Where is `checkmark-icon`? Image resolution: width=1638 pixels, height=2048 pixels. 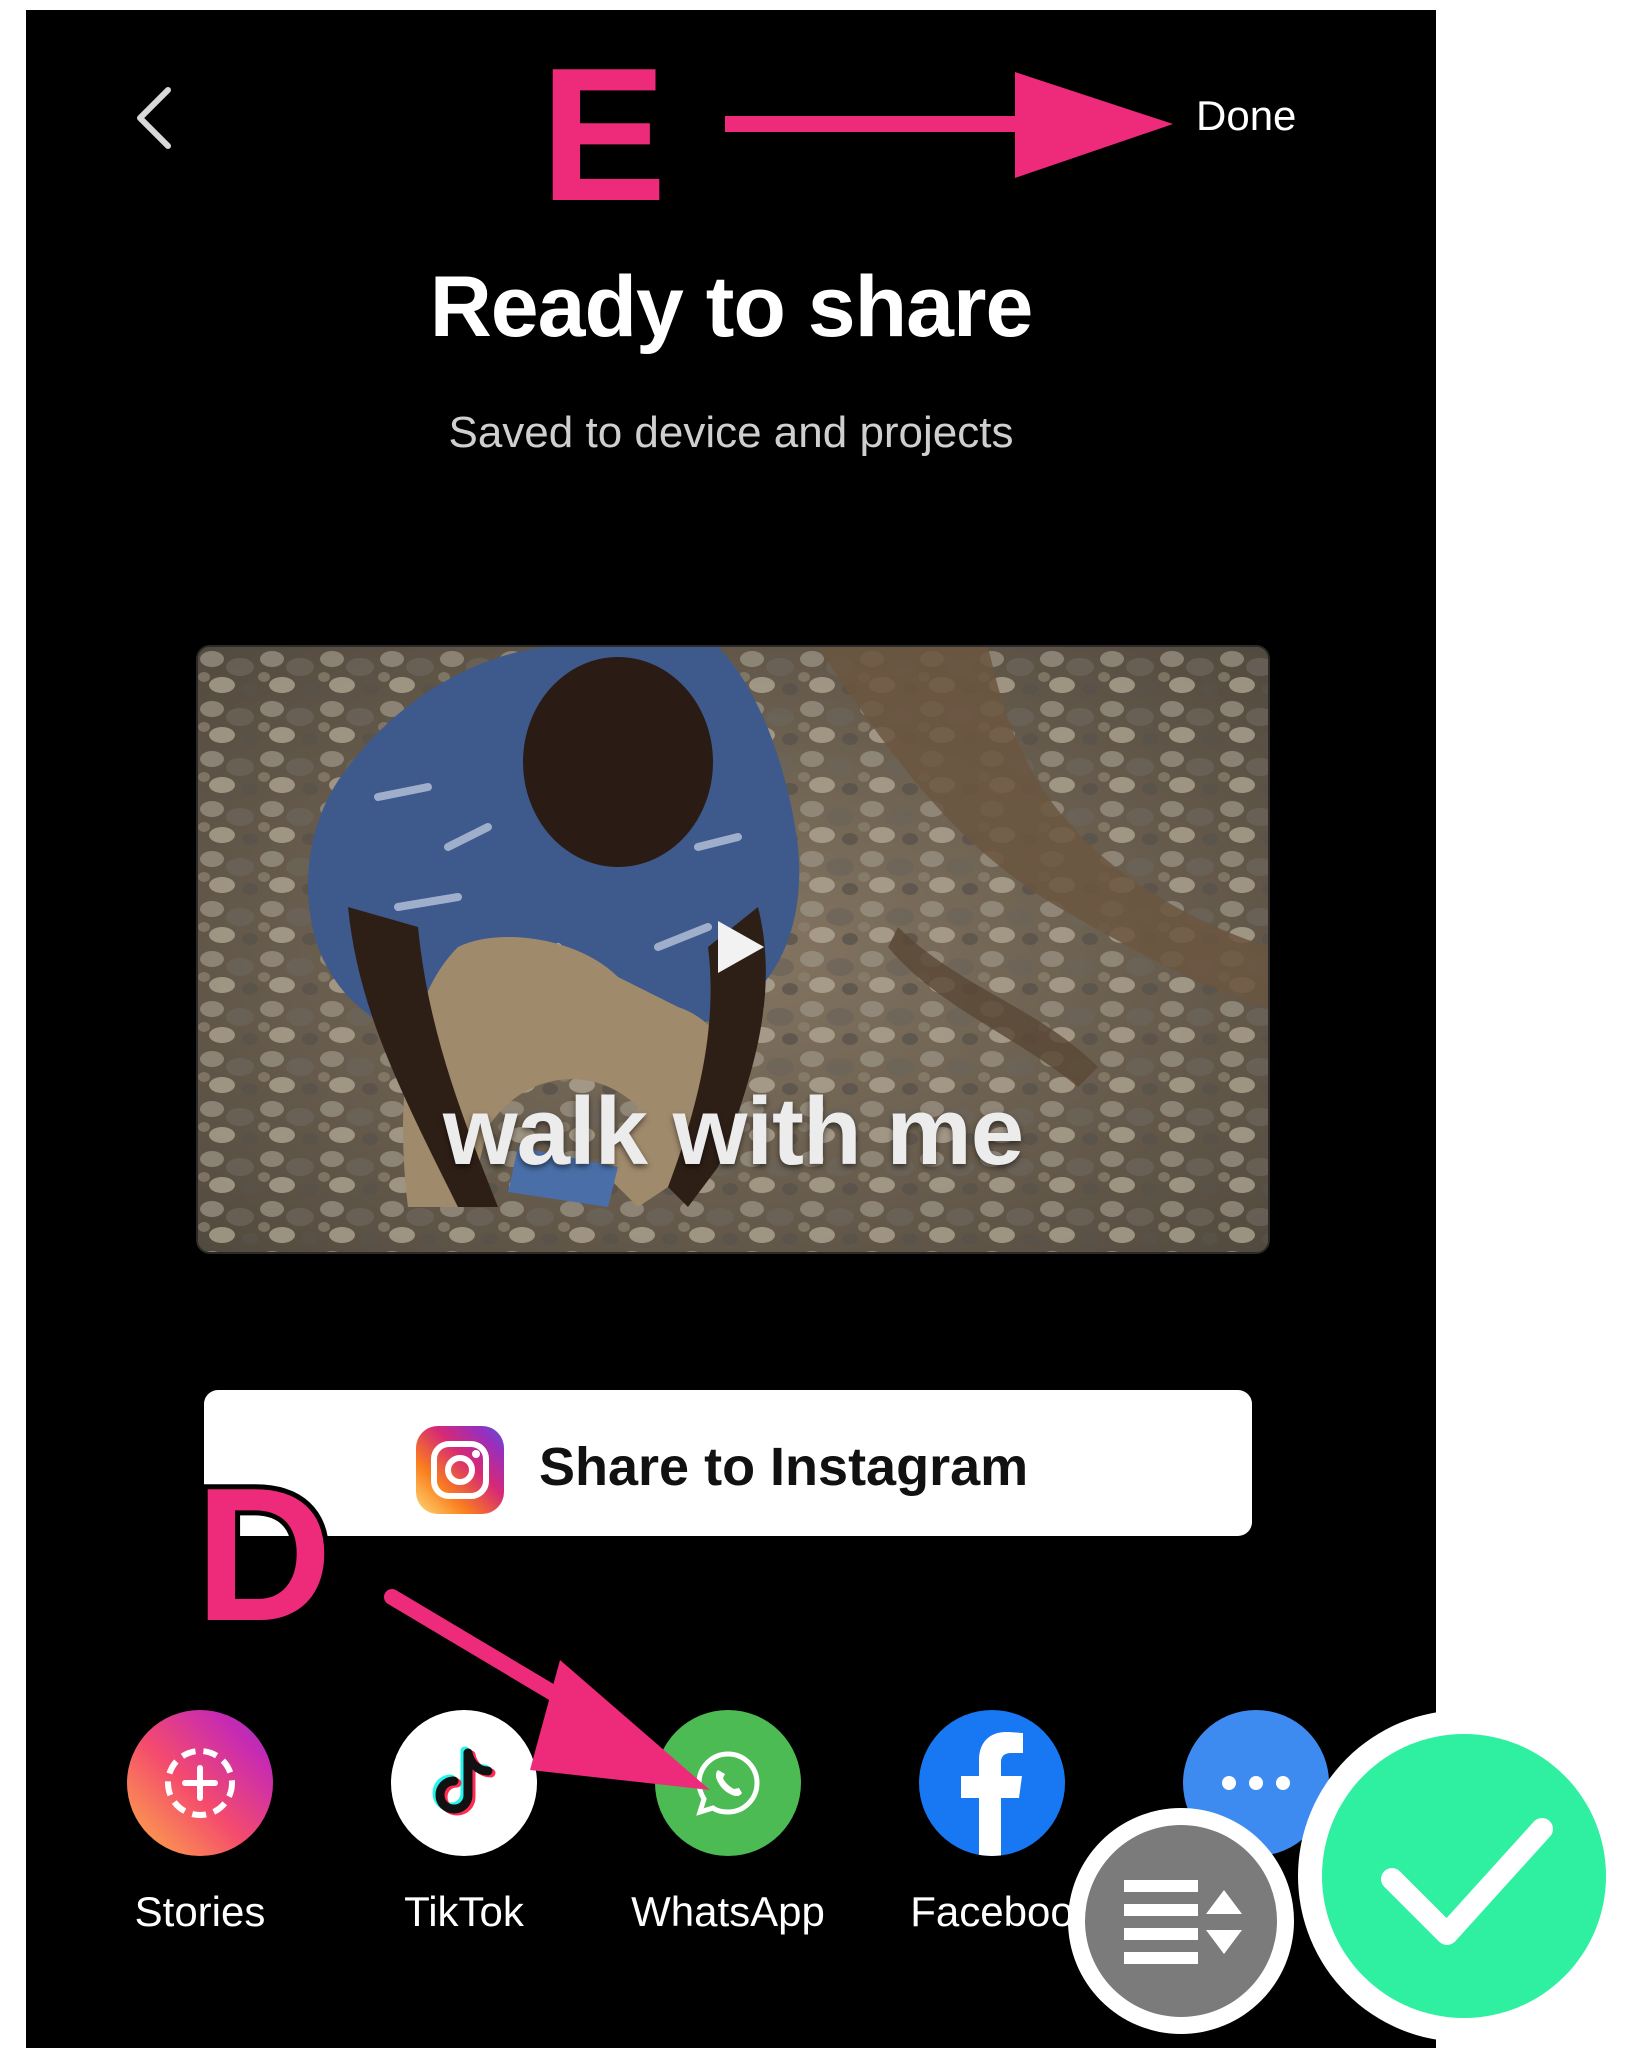
checkmark-icon is located at coordinates (1464, 1876).